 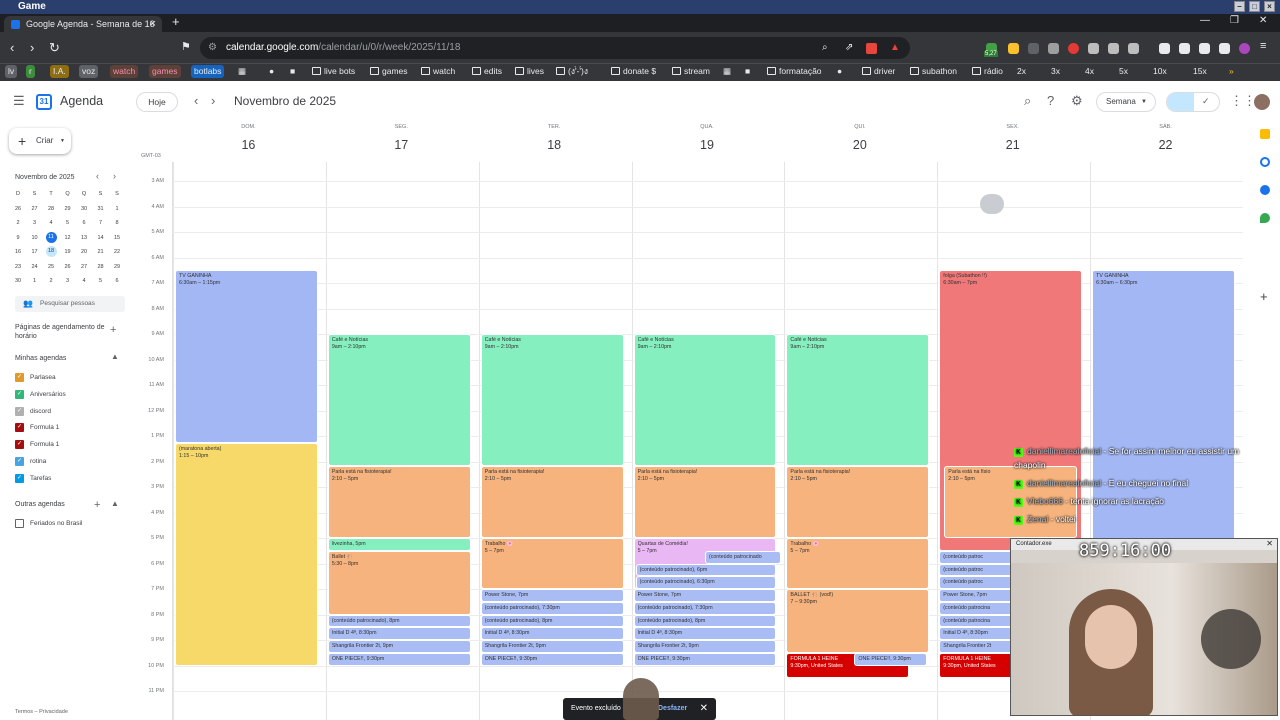 What do you see at coordinates (487, 71) in the screenshot?
I see `bookmark-folder: edits` at bounding box center [487, 71].